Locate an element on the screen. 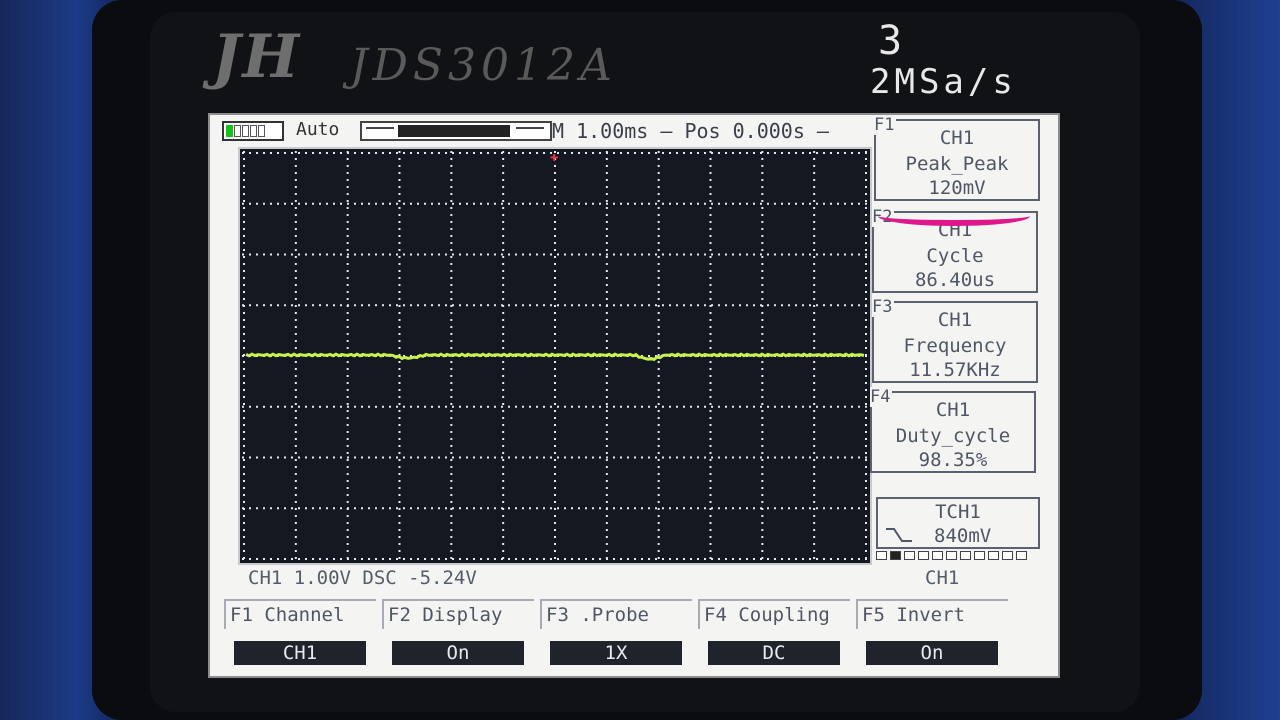 The width and height of the screenshot is (1280, 720). measurement-name: Duty_cycle is located at coordinates (953, 436).